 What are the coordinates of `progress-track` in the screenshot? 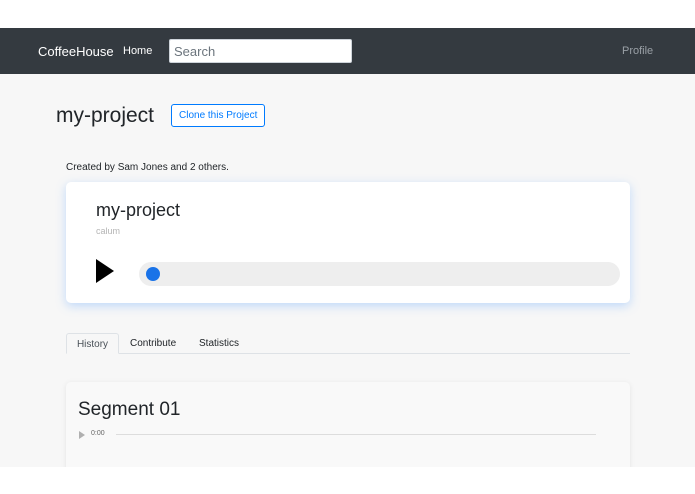 It's located at (379, 274).